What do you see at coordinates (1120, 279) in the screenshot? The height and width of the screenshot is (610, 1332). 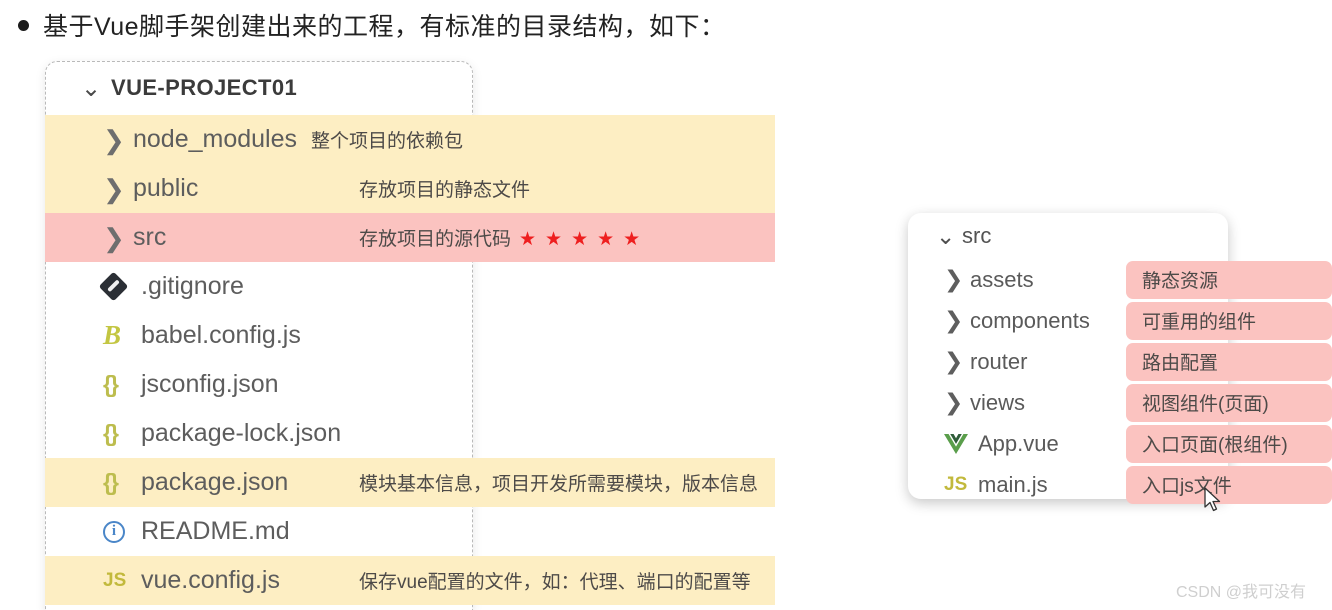 I see `src-row: ❯ assets 静态资源` at bounding box center [1120, 279].